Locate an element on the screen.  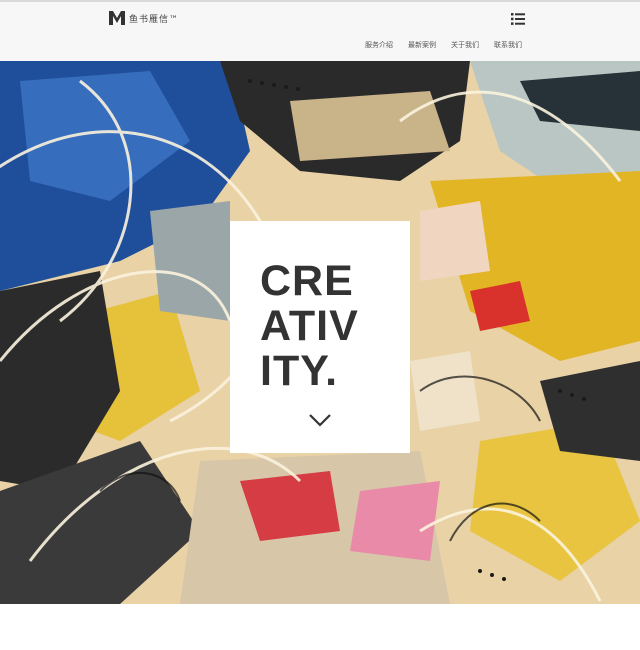
hero-title-card: CRE ATIV ITY. is located at coordinates (320, 337).